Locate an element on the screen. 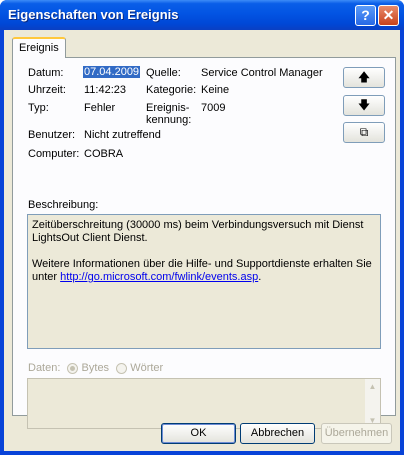 The image size is (404, 455). uhrzeit-value: 11:42:23 is located at coordinates (105, 90).